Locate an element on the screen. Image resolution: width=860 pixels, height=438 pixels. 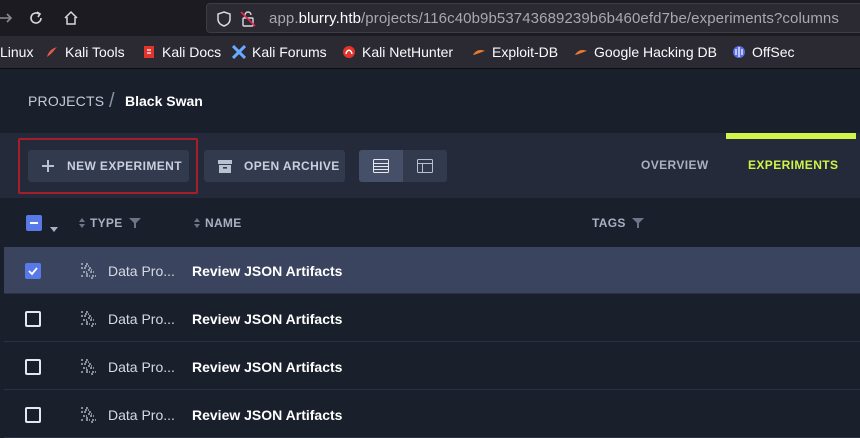
select-menu-chevron-icon is located at coordinates (54, 229).